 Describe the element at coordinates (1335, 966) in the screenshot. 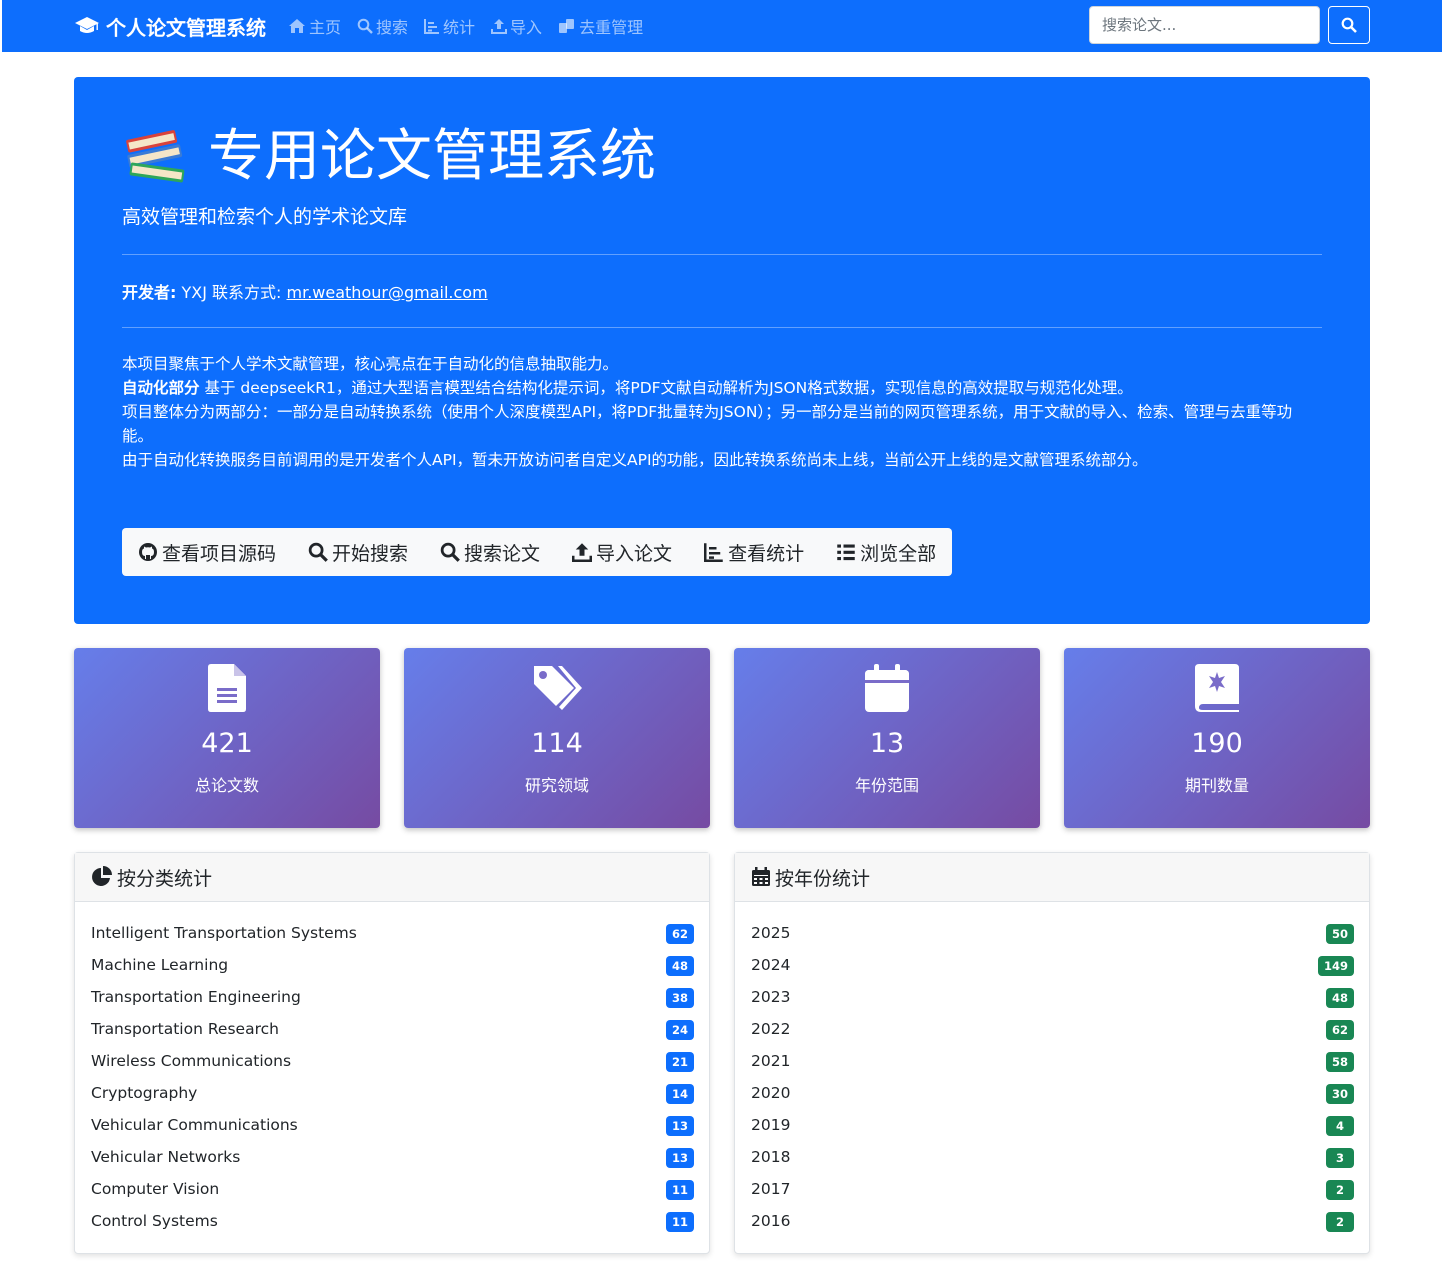

I see `count-badge: 149` at that location.